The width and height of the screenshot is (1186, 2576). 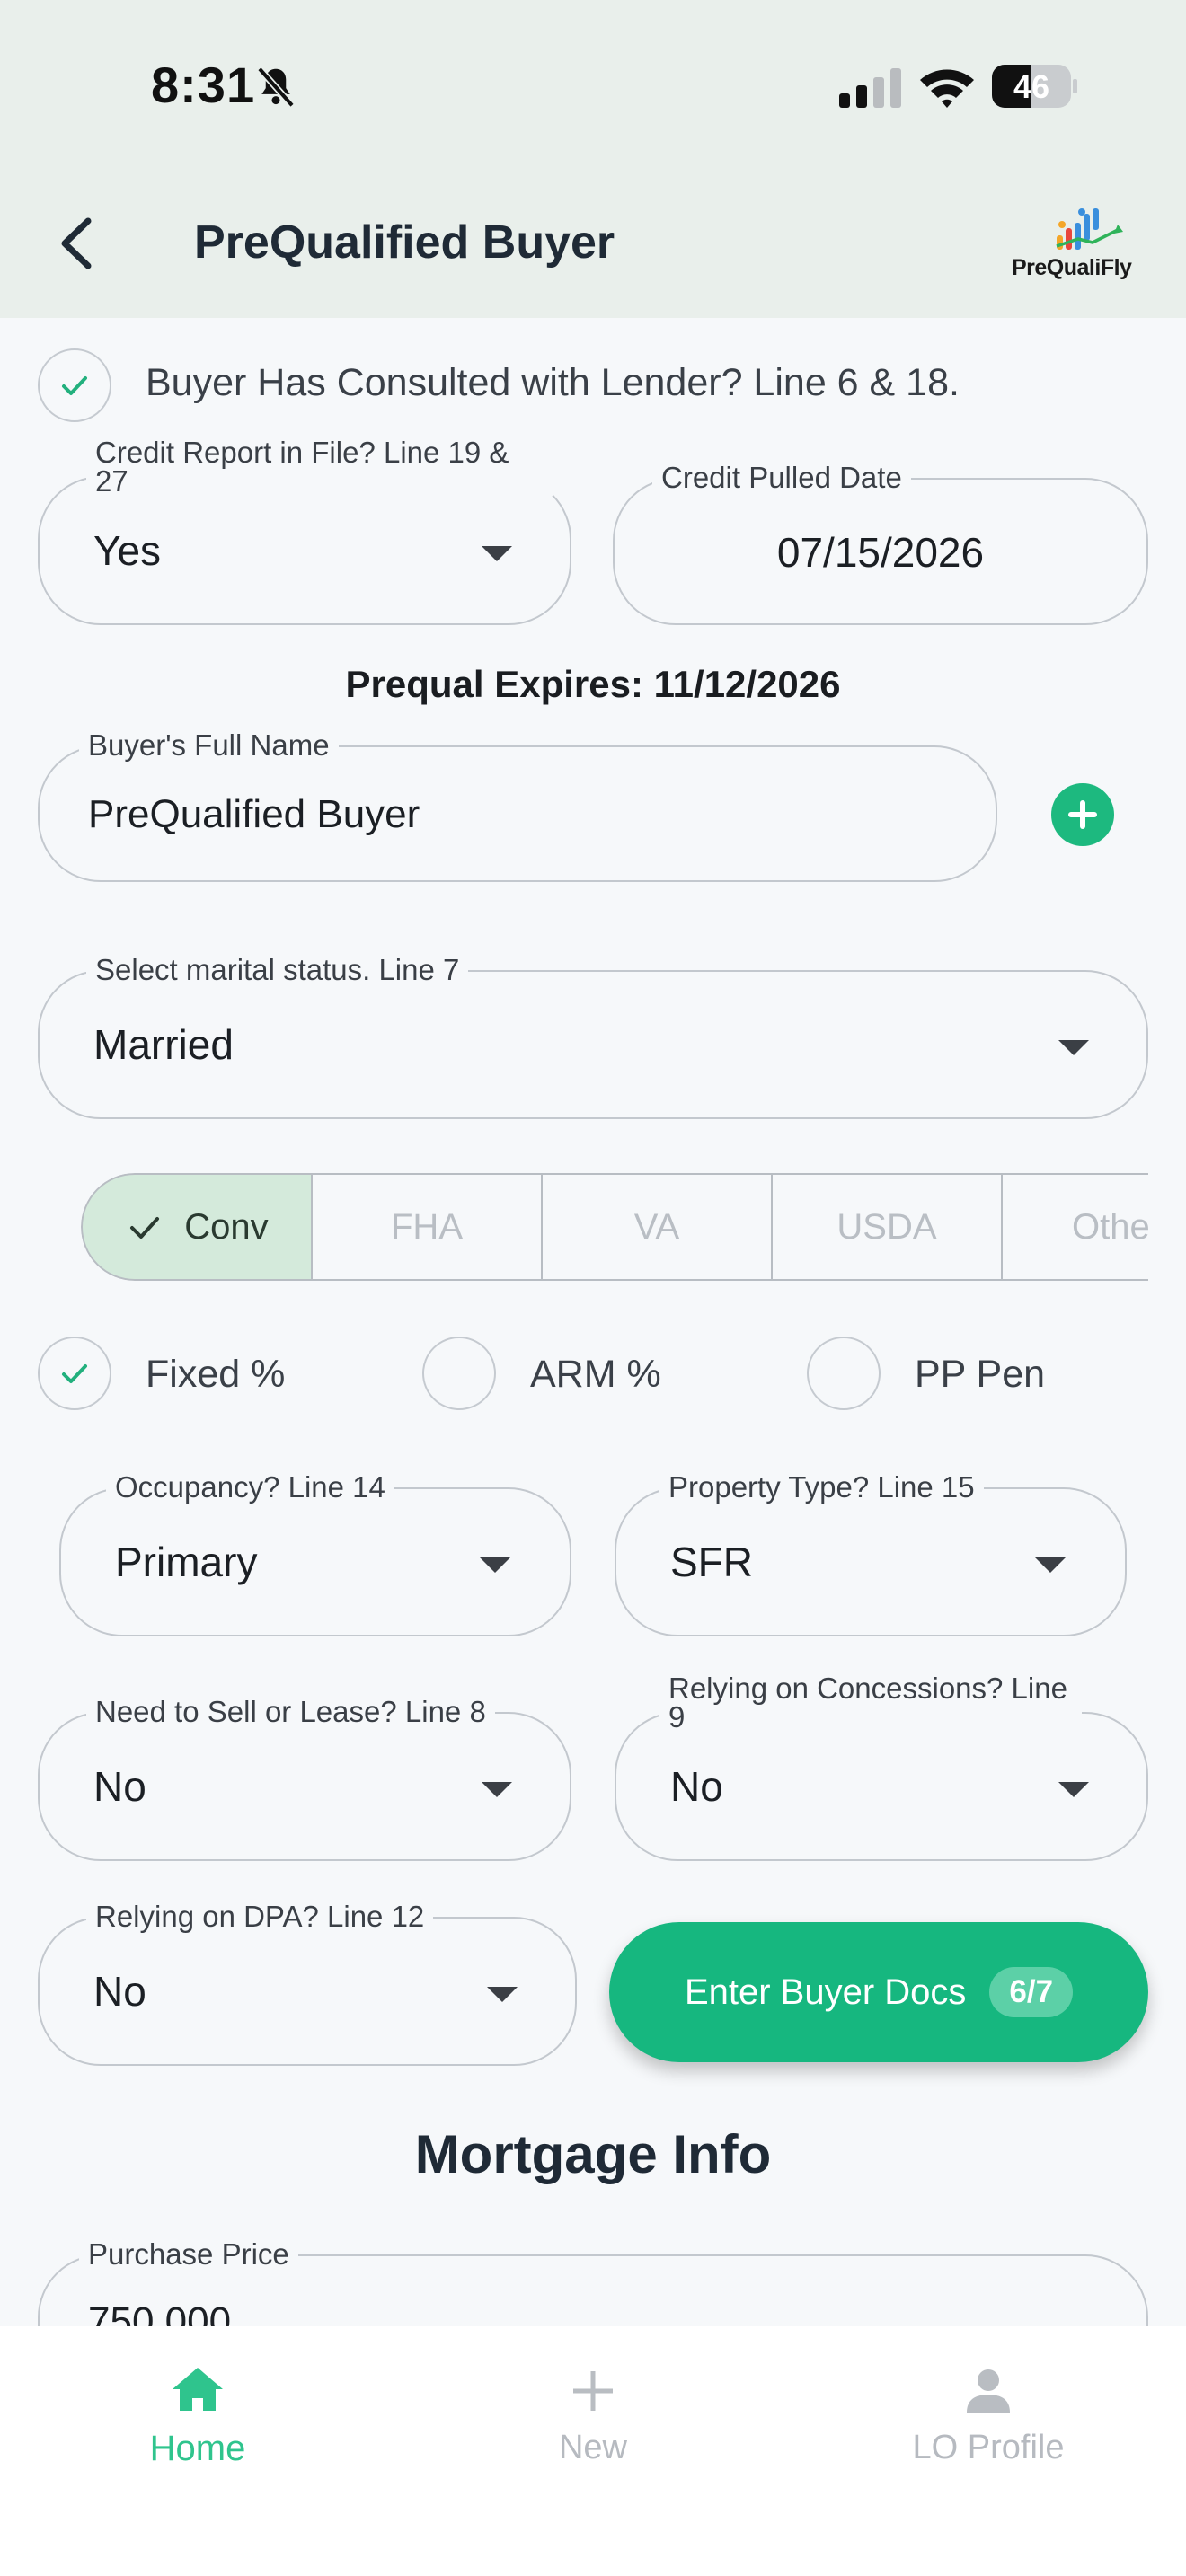 I want to click on fixed-rate-checkbox, so click(x=74, y=1373).